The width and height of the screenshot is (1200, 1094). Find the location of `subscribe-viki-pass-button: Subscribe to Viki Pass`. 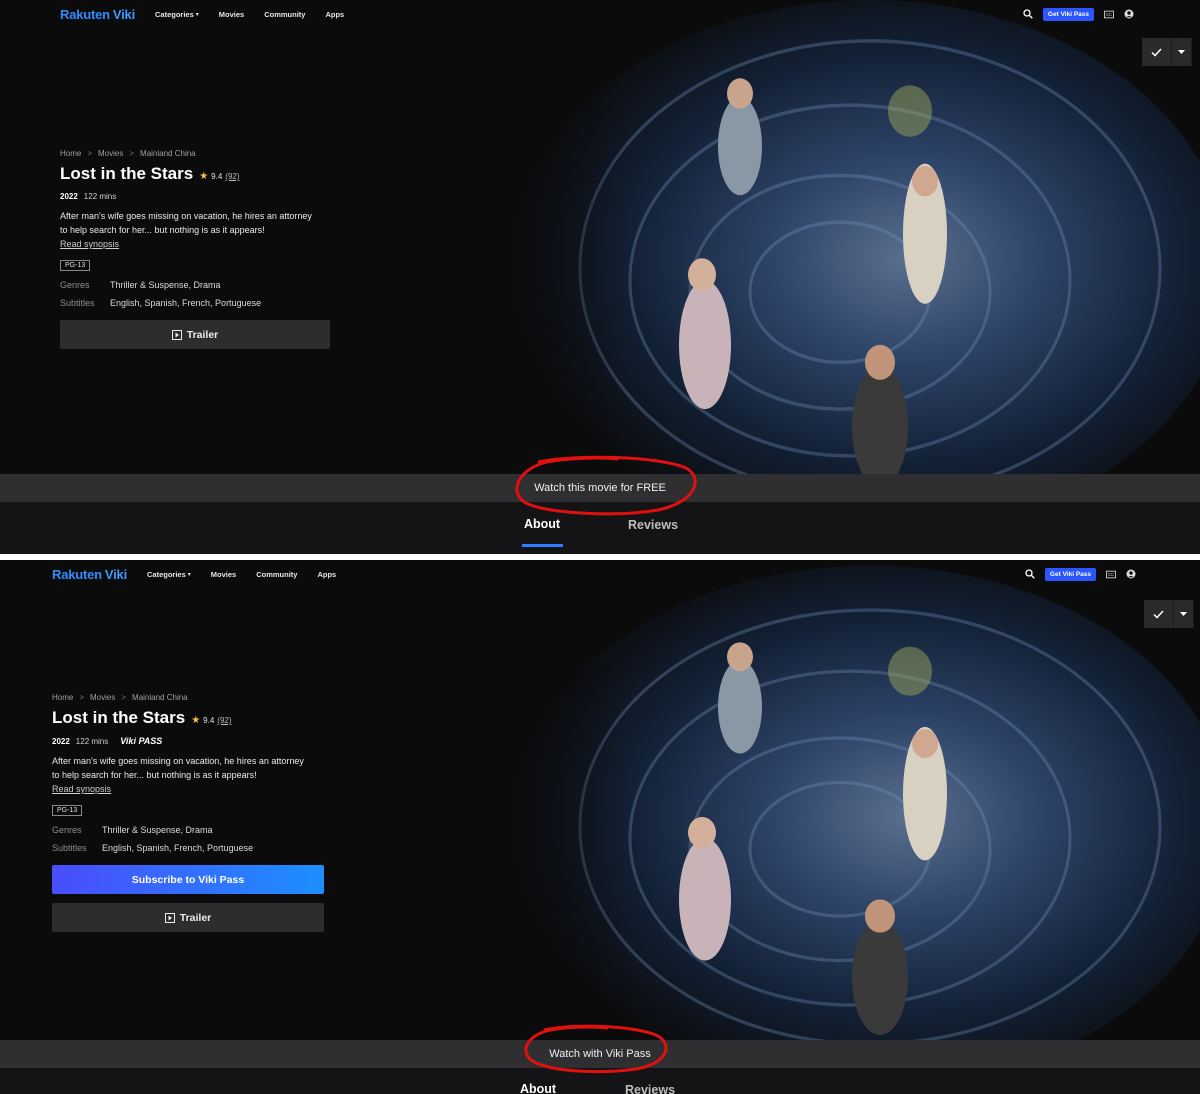

subscribe-viki-pass-button: Subscribe to Viki Pass is located at coordinates (188, 879).